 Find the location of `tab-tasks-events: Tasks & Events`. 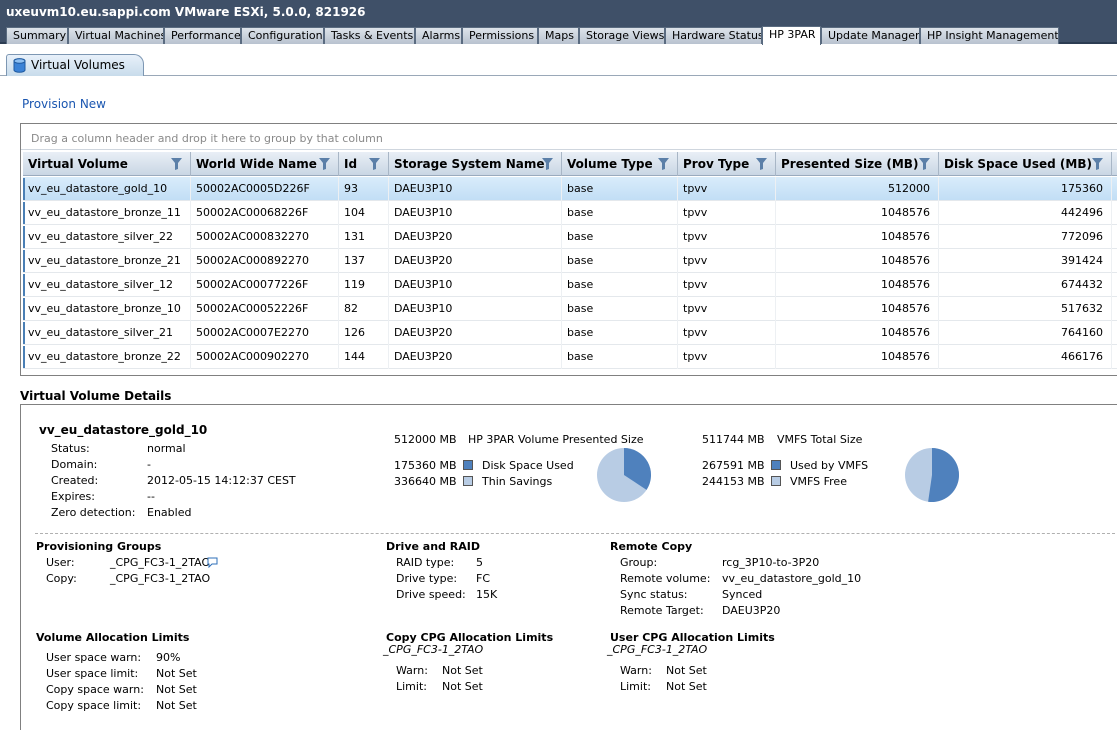

tab-tasks-events: Tasks & Events is located at coordinates (369, 35).